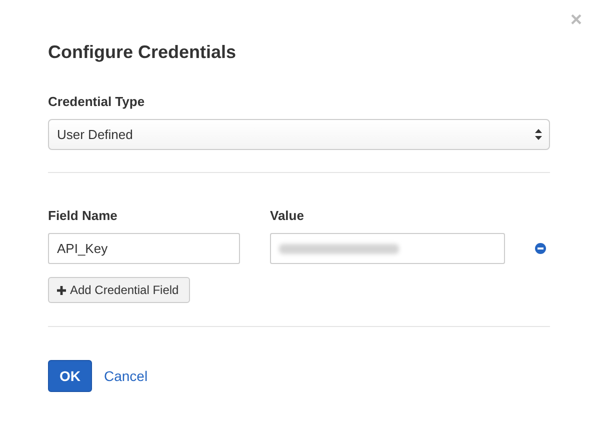  What do you see at coordinates (299, 134) in the screenshot?
I see `credential-type-select: User Defined` at bounding box center [299, 134].